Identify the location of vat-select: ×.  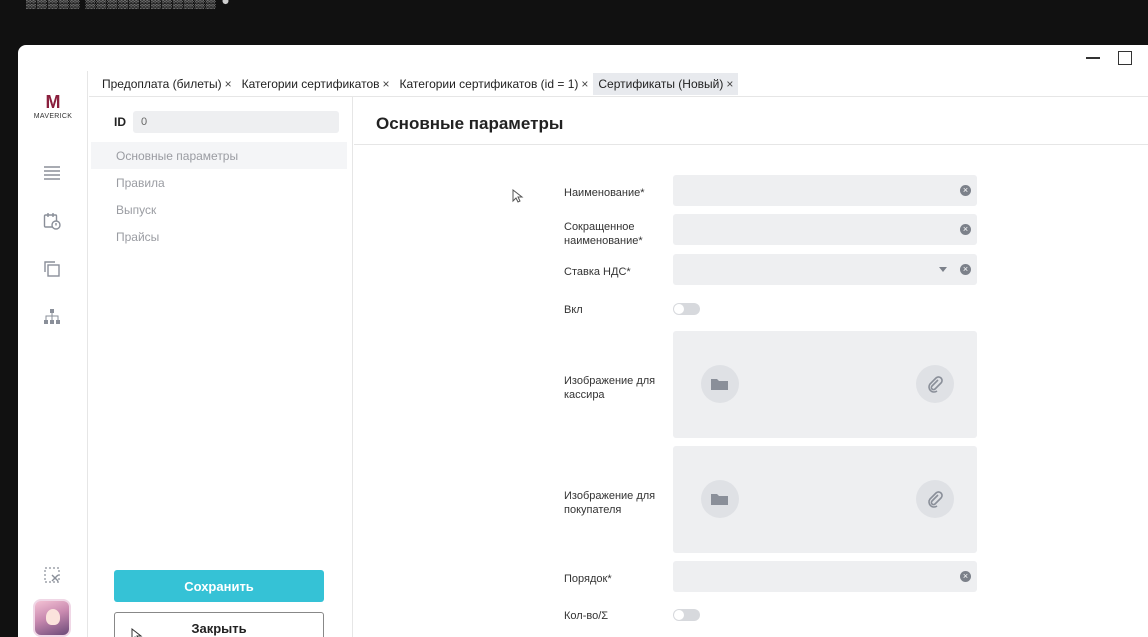
(825, 269).